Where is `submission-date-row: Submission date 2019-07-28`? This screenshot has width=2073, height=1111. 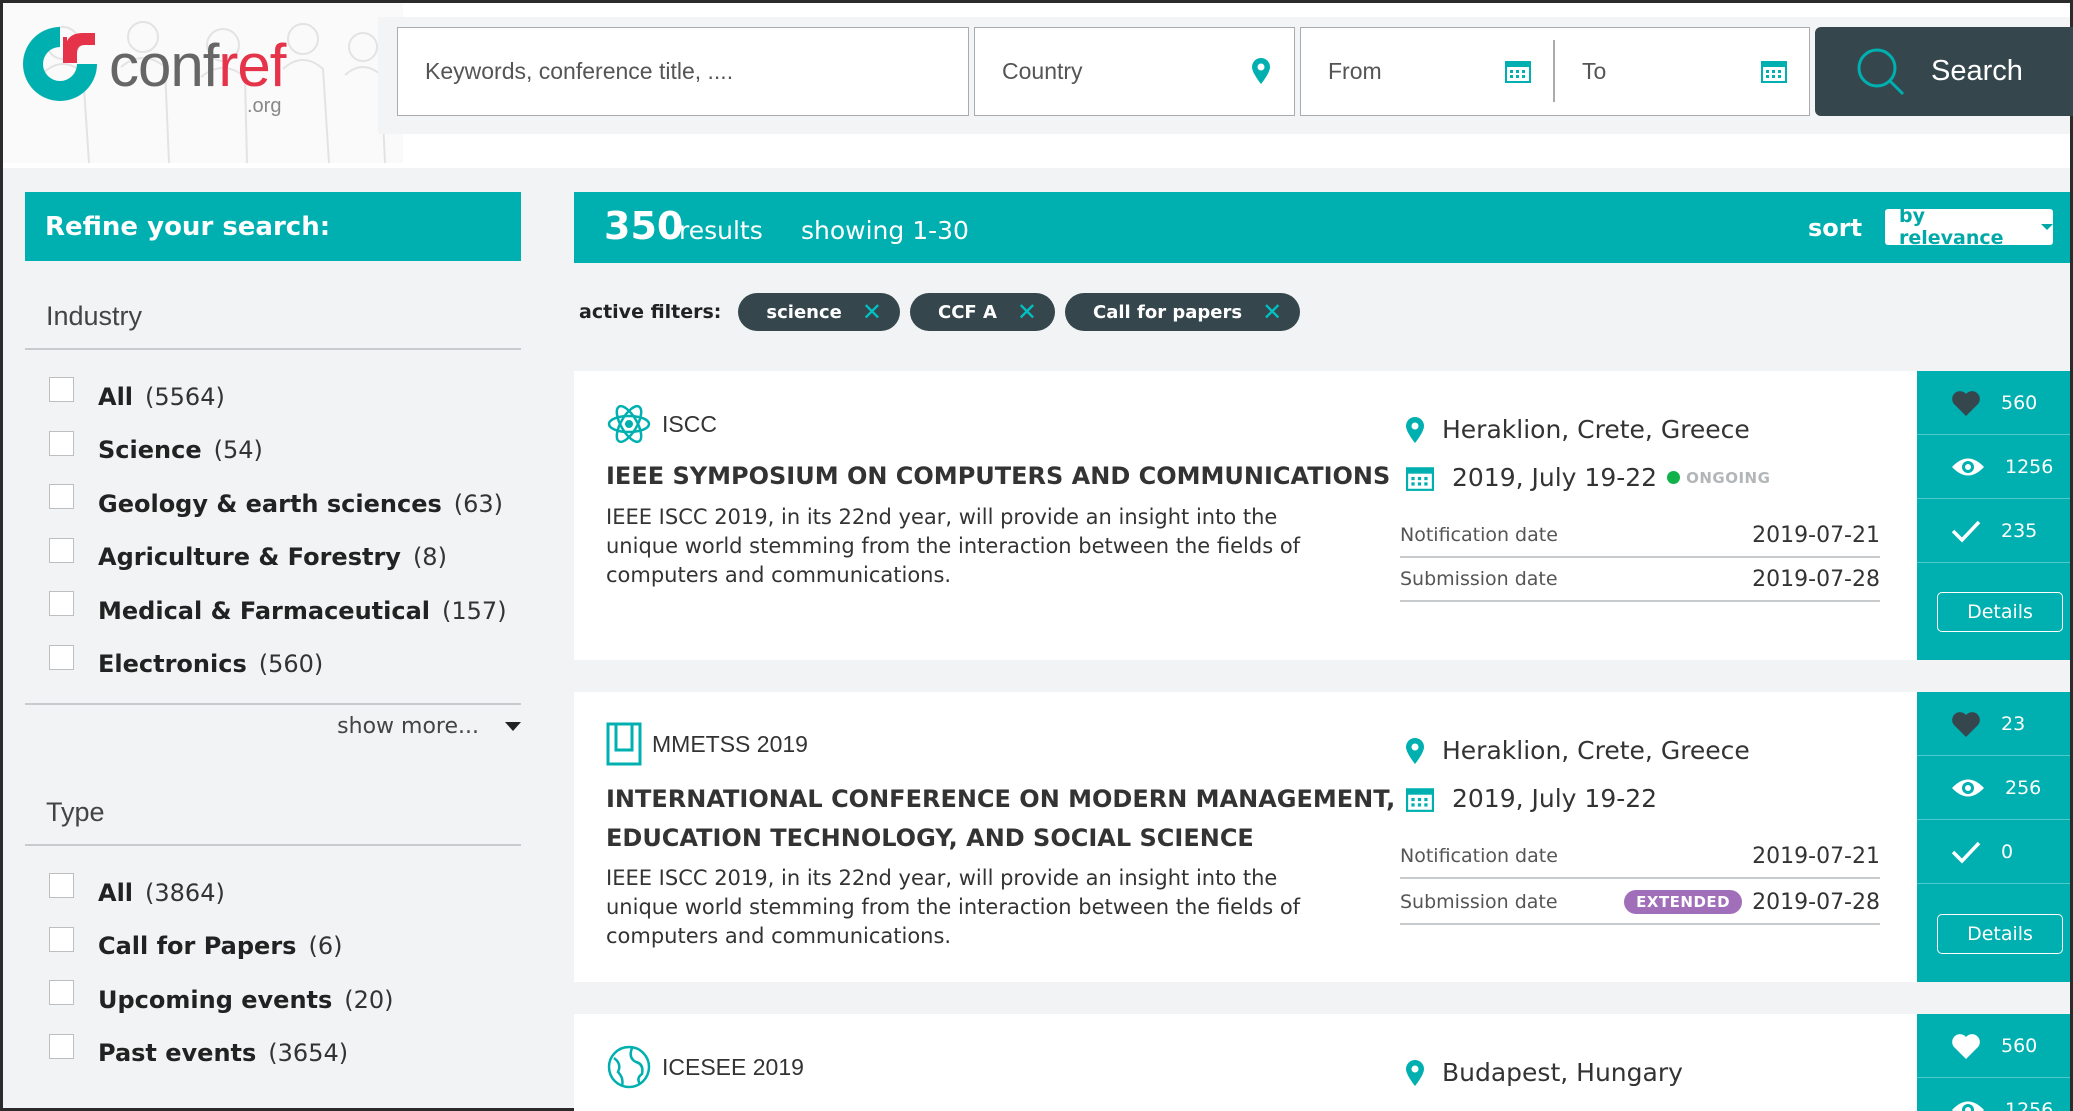 submission-date-row: Submission date 2019-07-28 is located at coordinates (1640, 580).